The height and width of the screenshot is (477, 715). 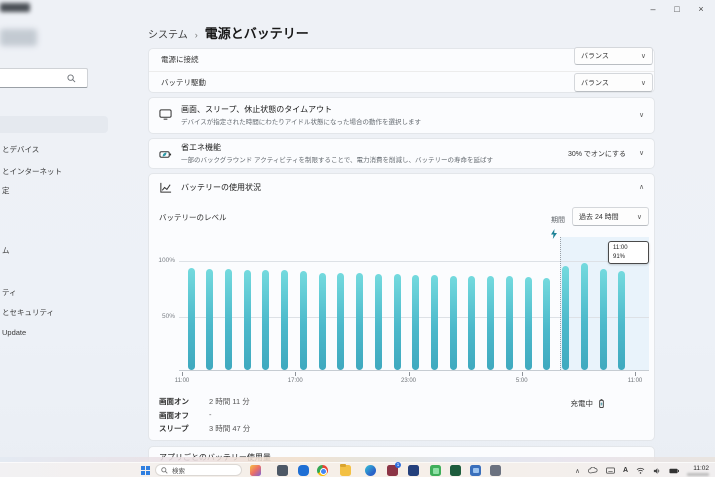 I want to click on chevron-right-icon: ›, so click(x=196, y=35).